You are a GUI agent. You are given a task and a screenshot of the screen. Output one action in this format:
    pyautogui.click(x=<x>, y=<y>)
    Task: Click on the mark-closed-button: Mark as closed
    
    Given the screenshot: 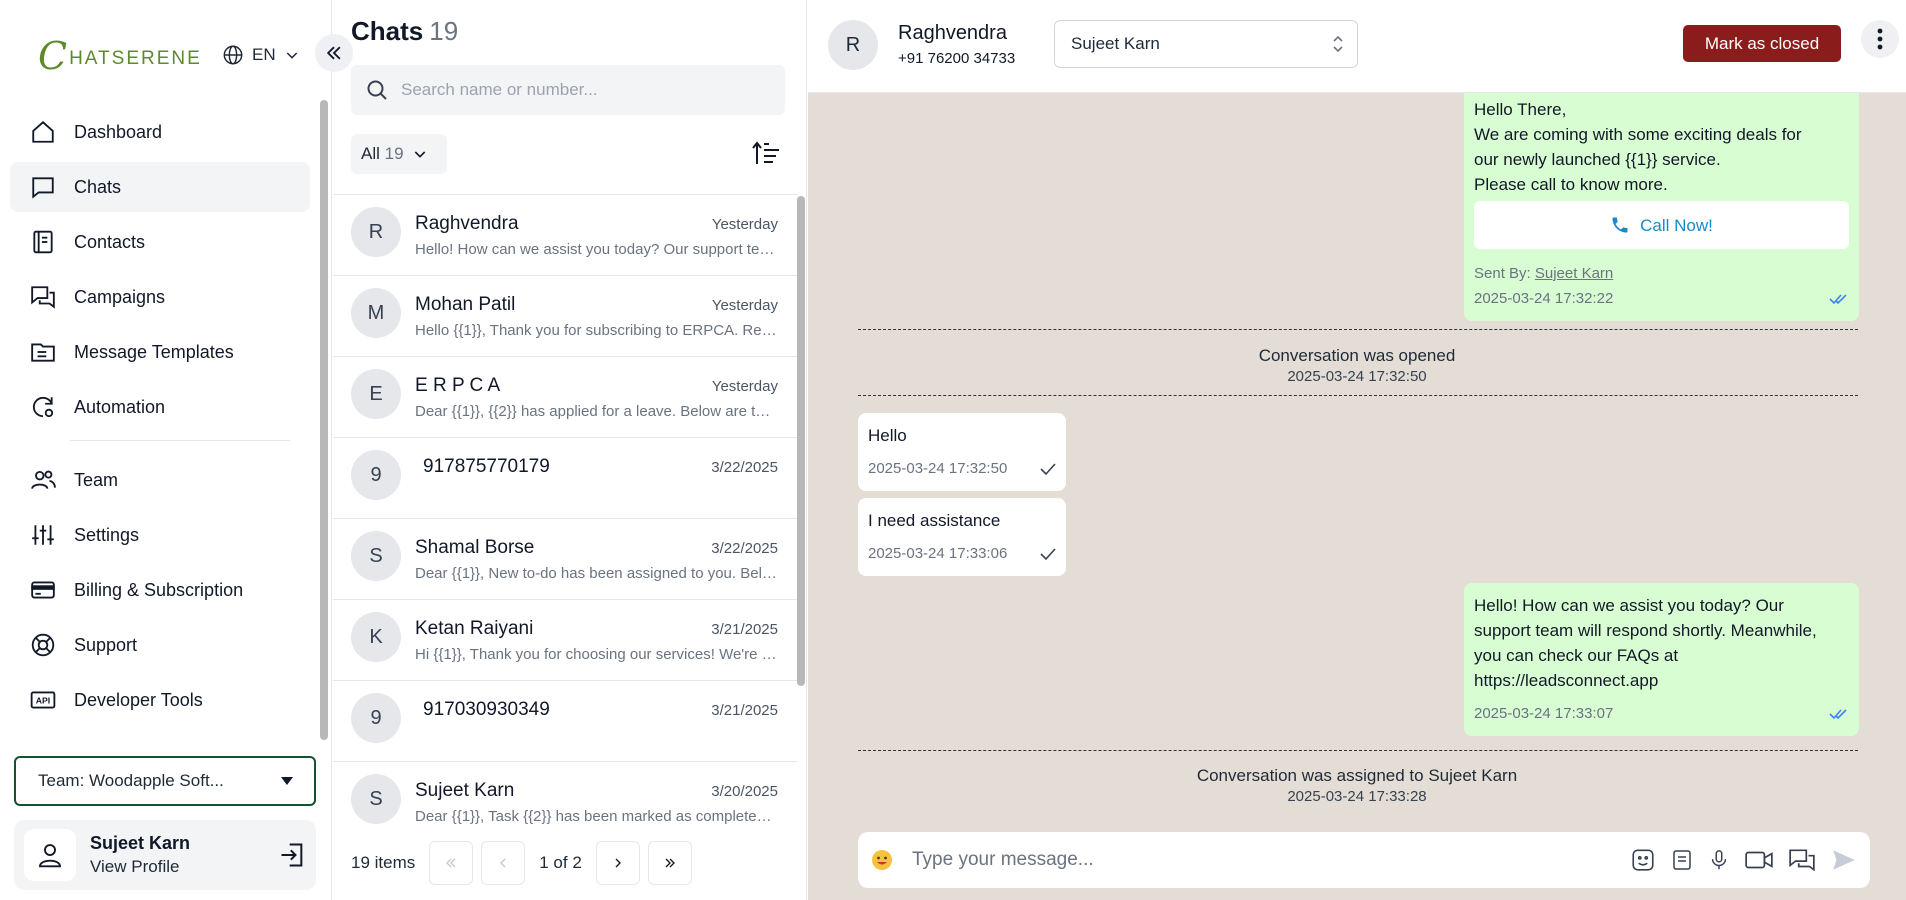 What is the action you would take?
    pyautogui.click(x=1762, y=43)
    